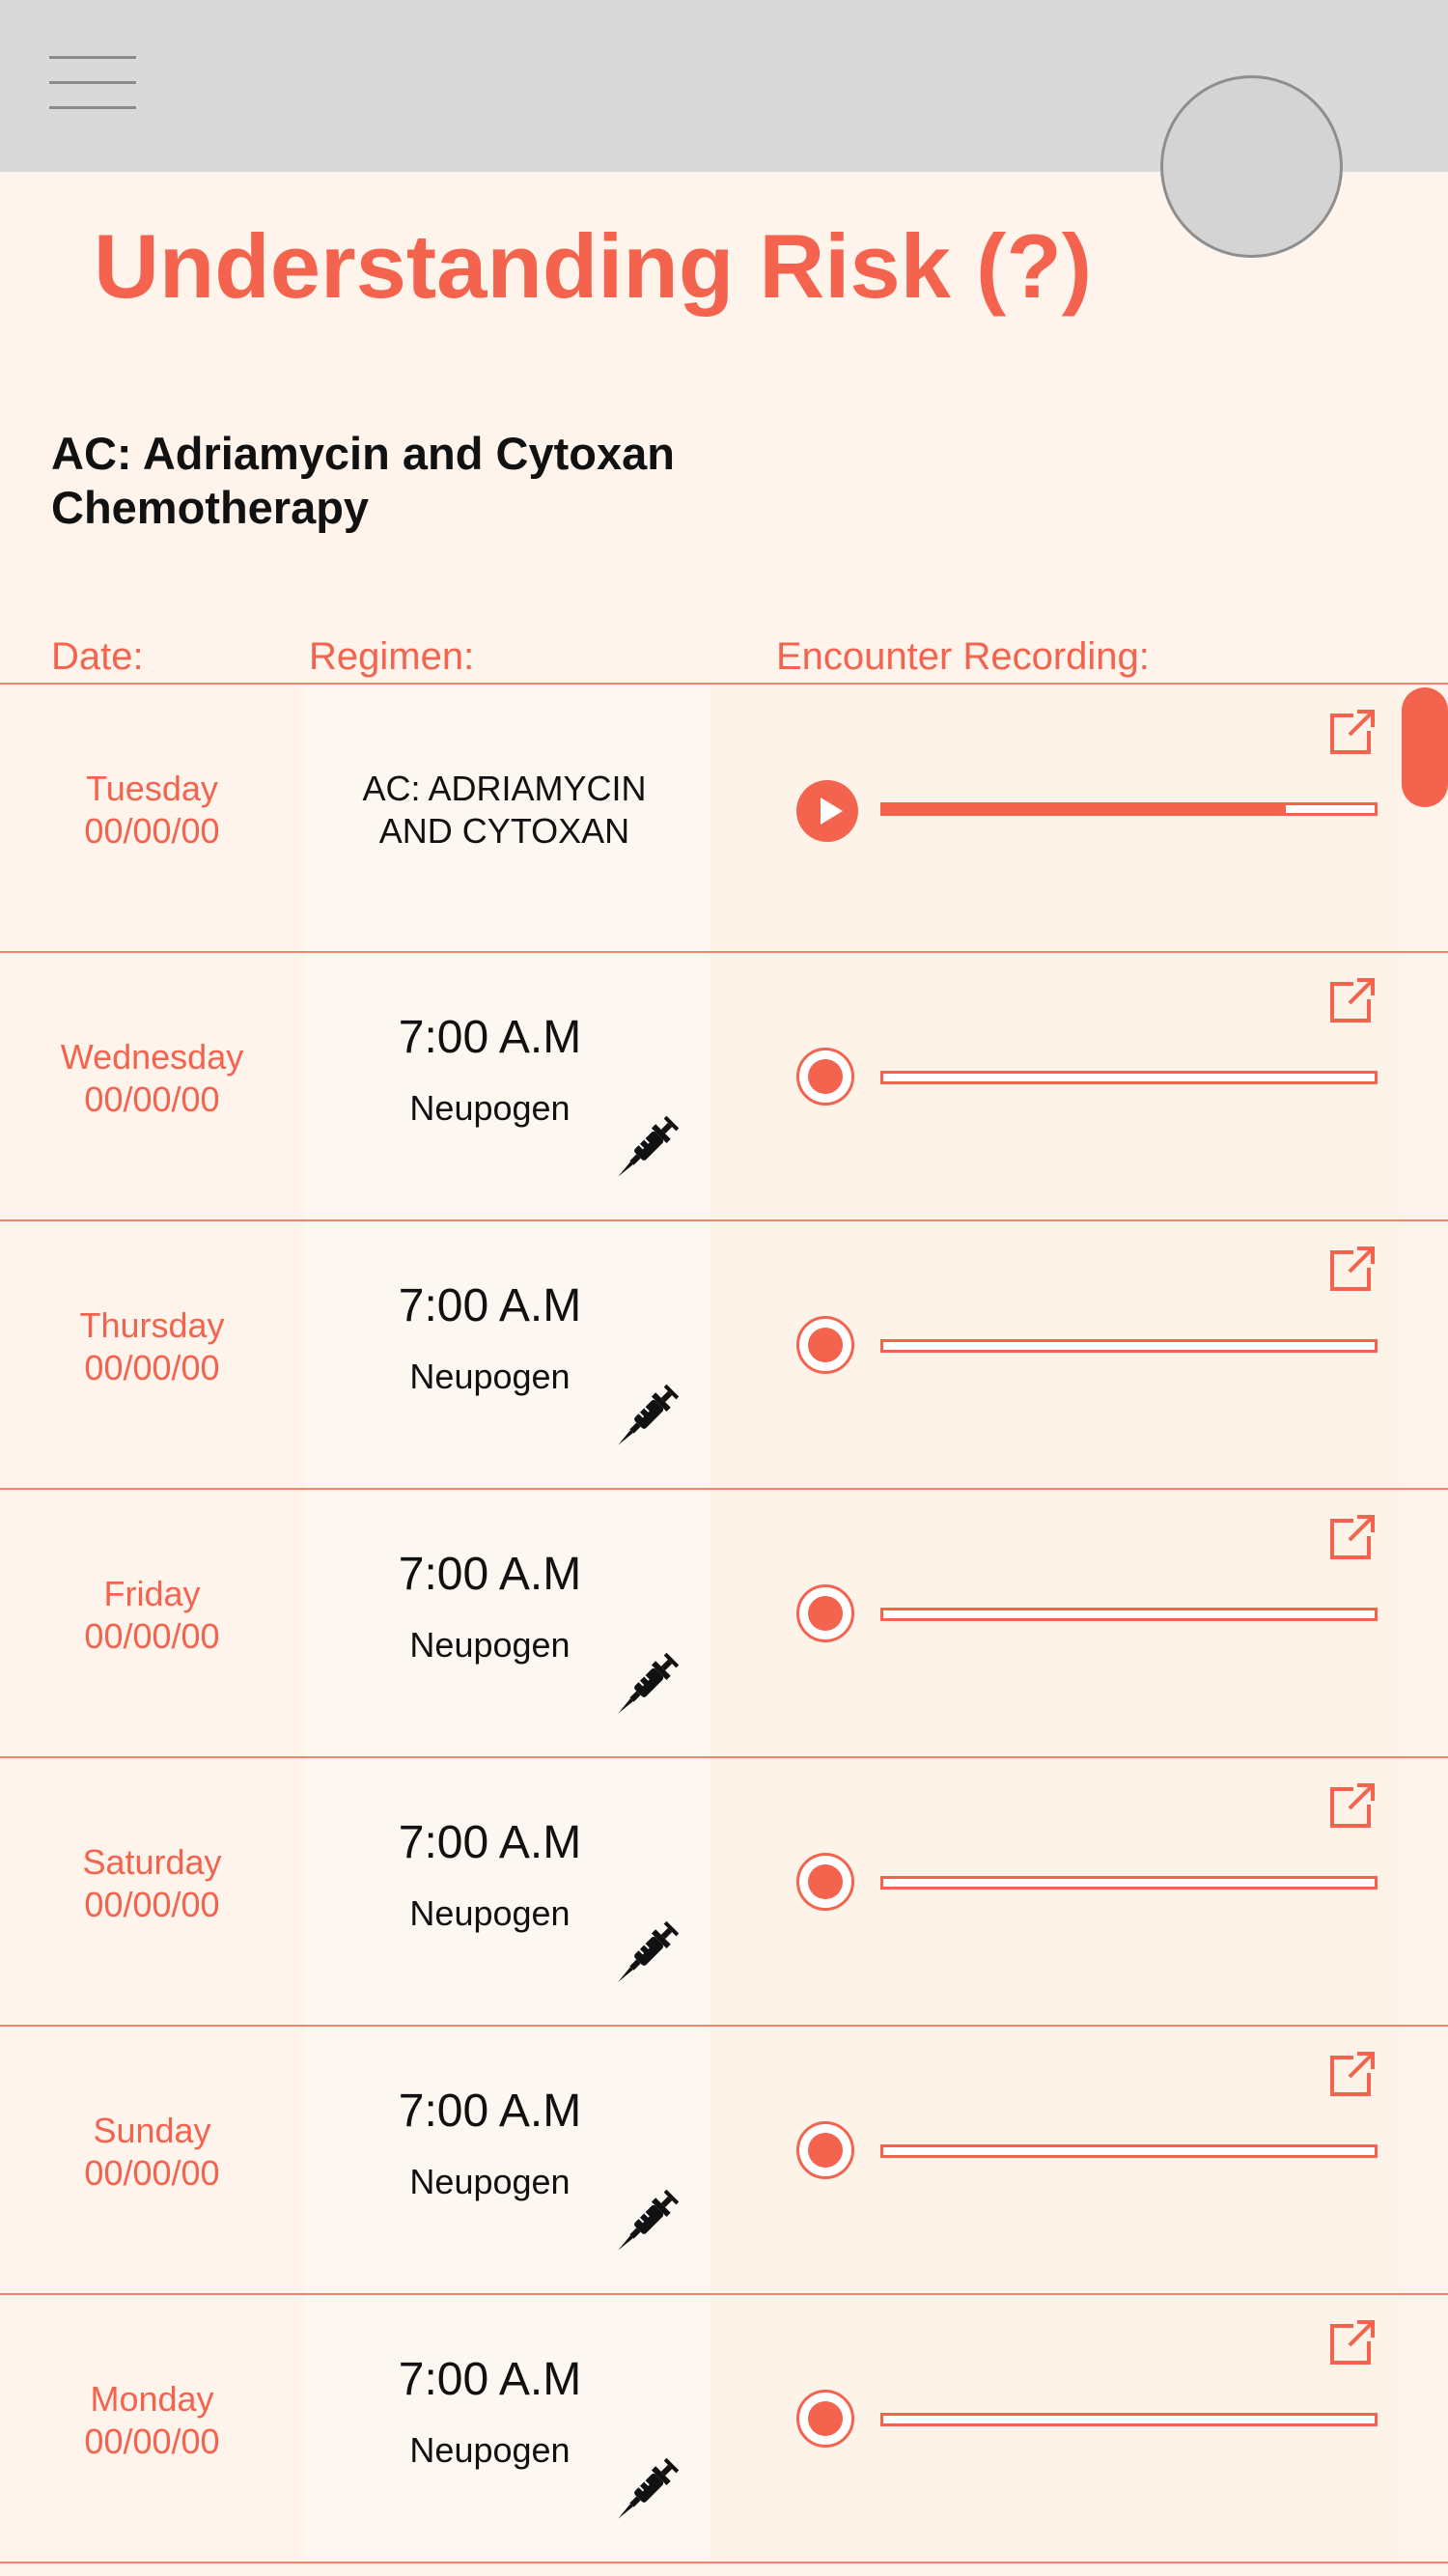  I want to click on regimen-label: AC: ADRIAMYCIN AND CYTOXAN, so click(505, 810).